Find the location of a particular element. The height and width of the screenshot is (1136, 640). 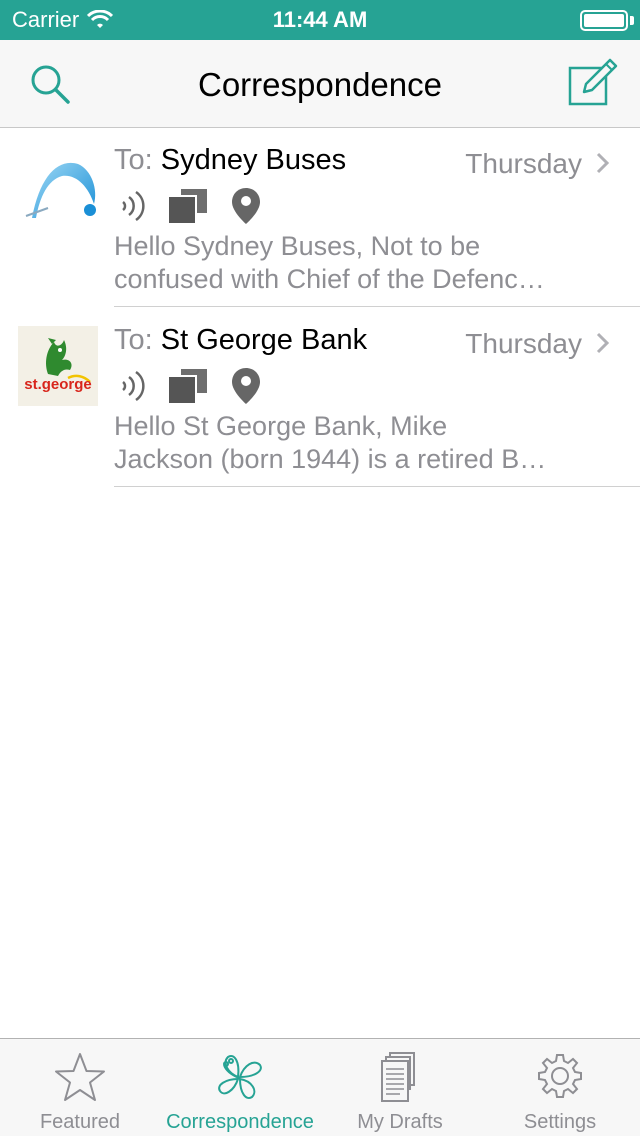

page-title: Correspondence is located at coordinates (320, 84).